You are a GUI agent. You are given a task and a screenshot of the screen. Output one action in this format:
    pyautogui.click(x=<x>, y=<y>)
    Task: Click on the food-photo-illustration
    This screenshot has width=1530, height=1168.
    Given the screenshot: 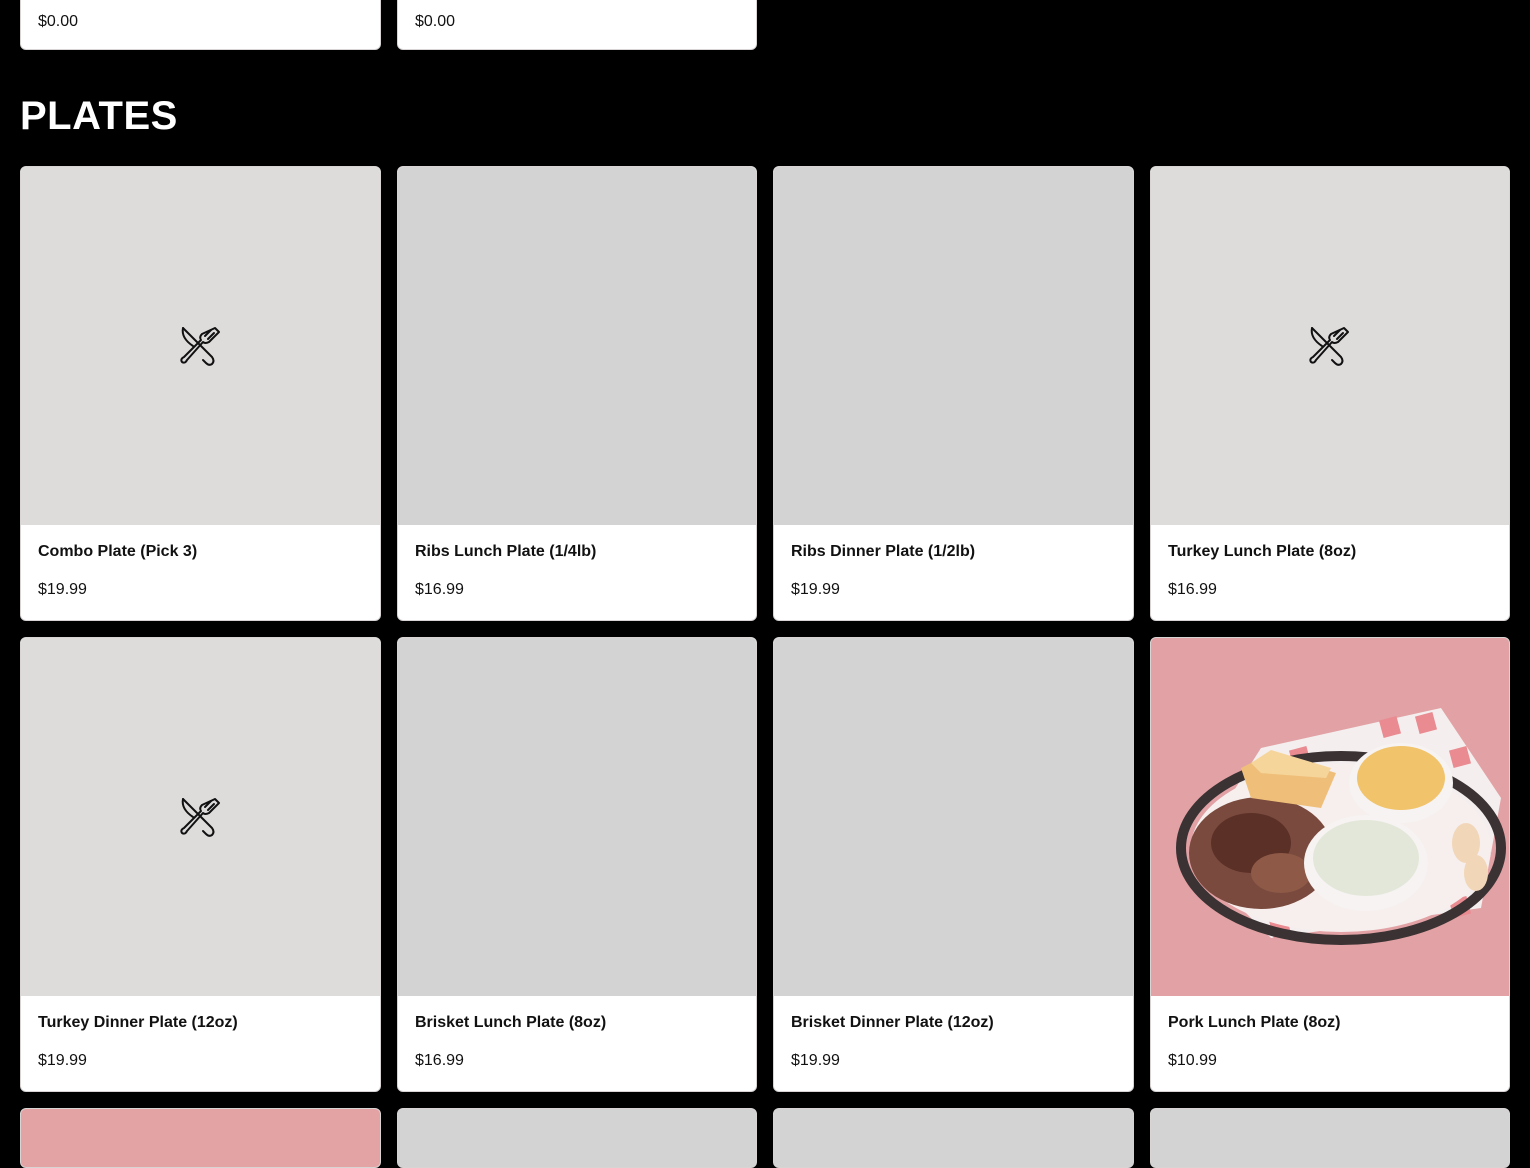 What is the action you would take?
    pyautogui.click(x=1330, y=817)
    